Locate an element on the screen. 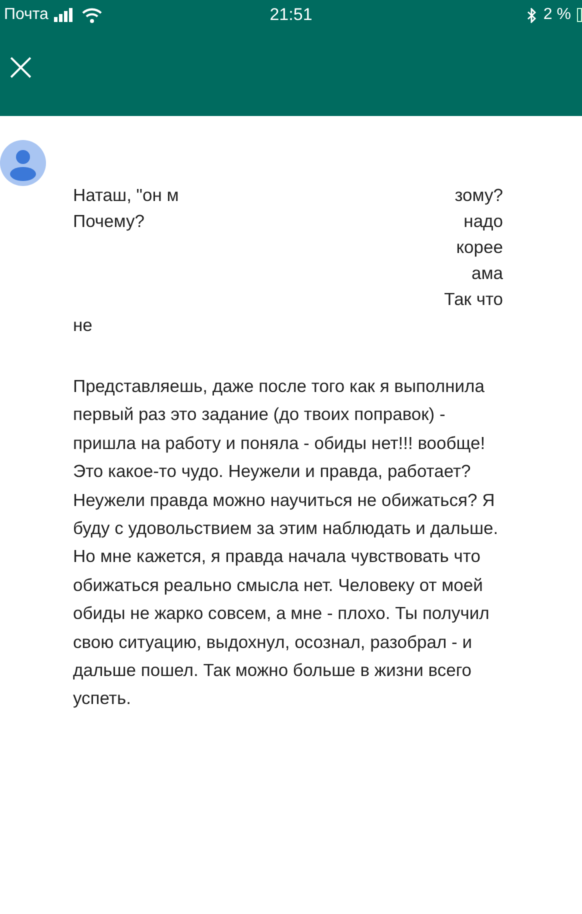 This screenshot has width=582, height=914. message-text-fragment: Так что is located at coordinates (473, 299).